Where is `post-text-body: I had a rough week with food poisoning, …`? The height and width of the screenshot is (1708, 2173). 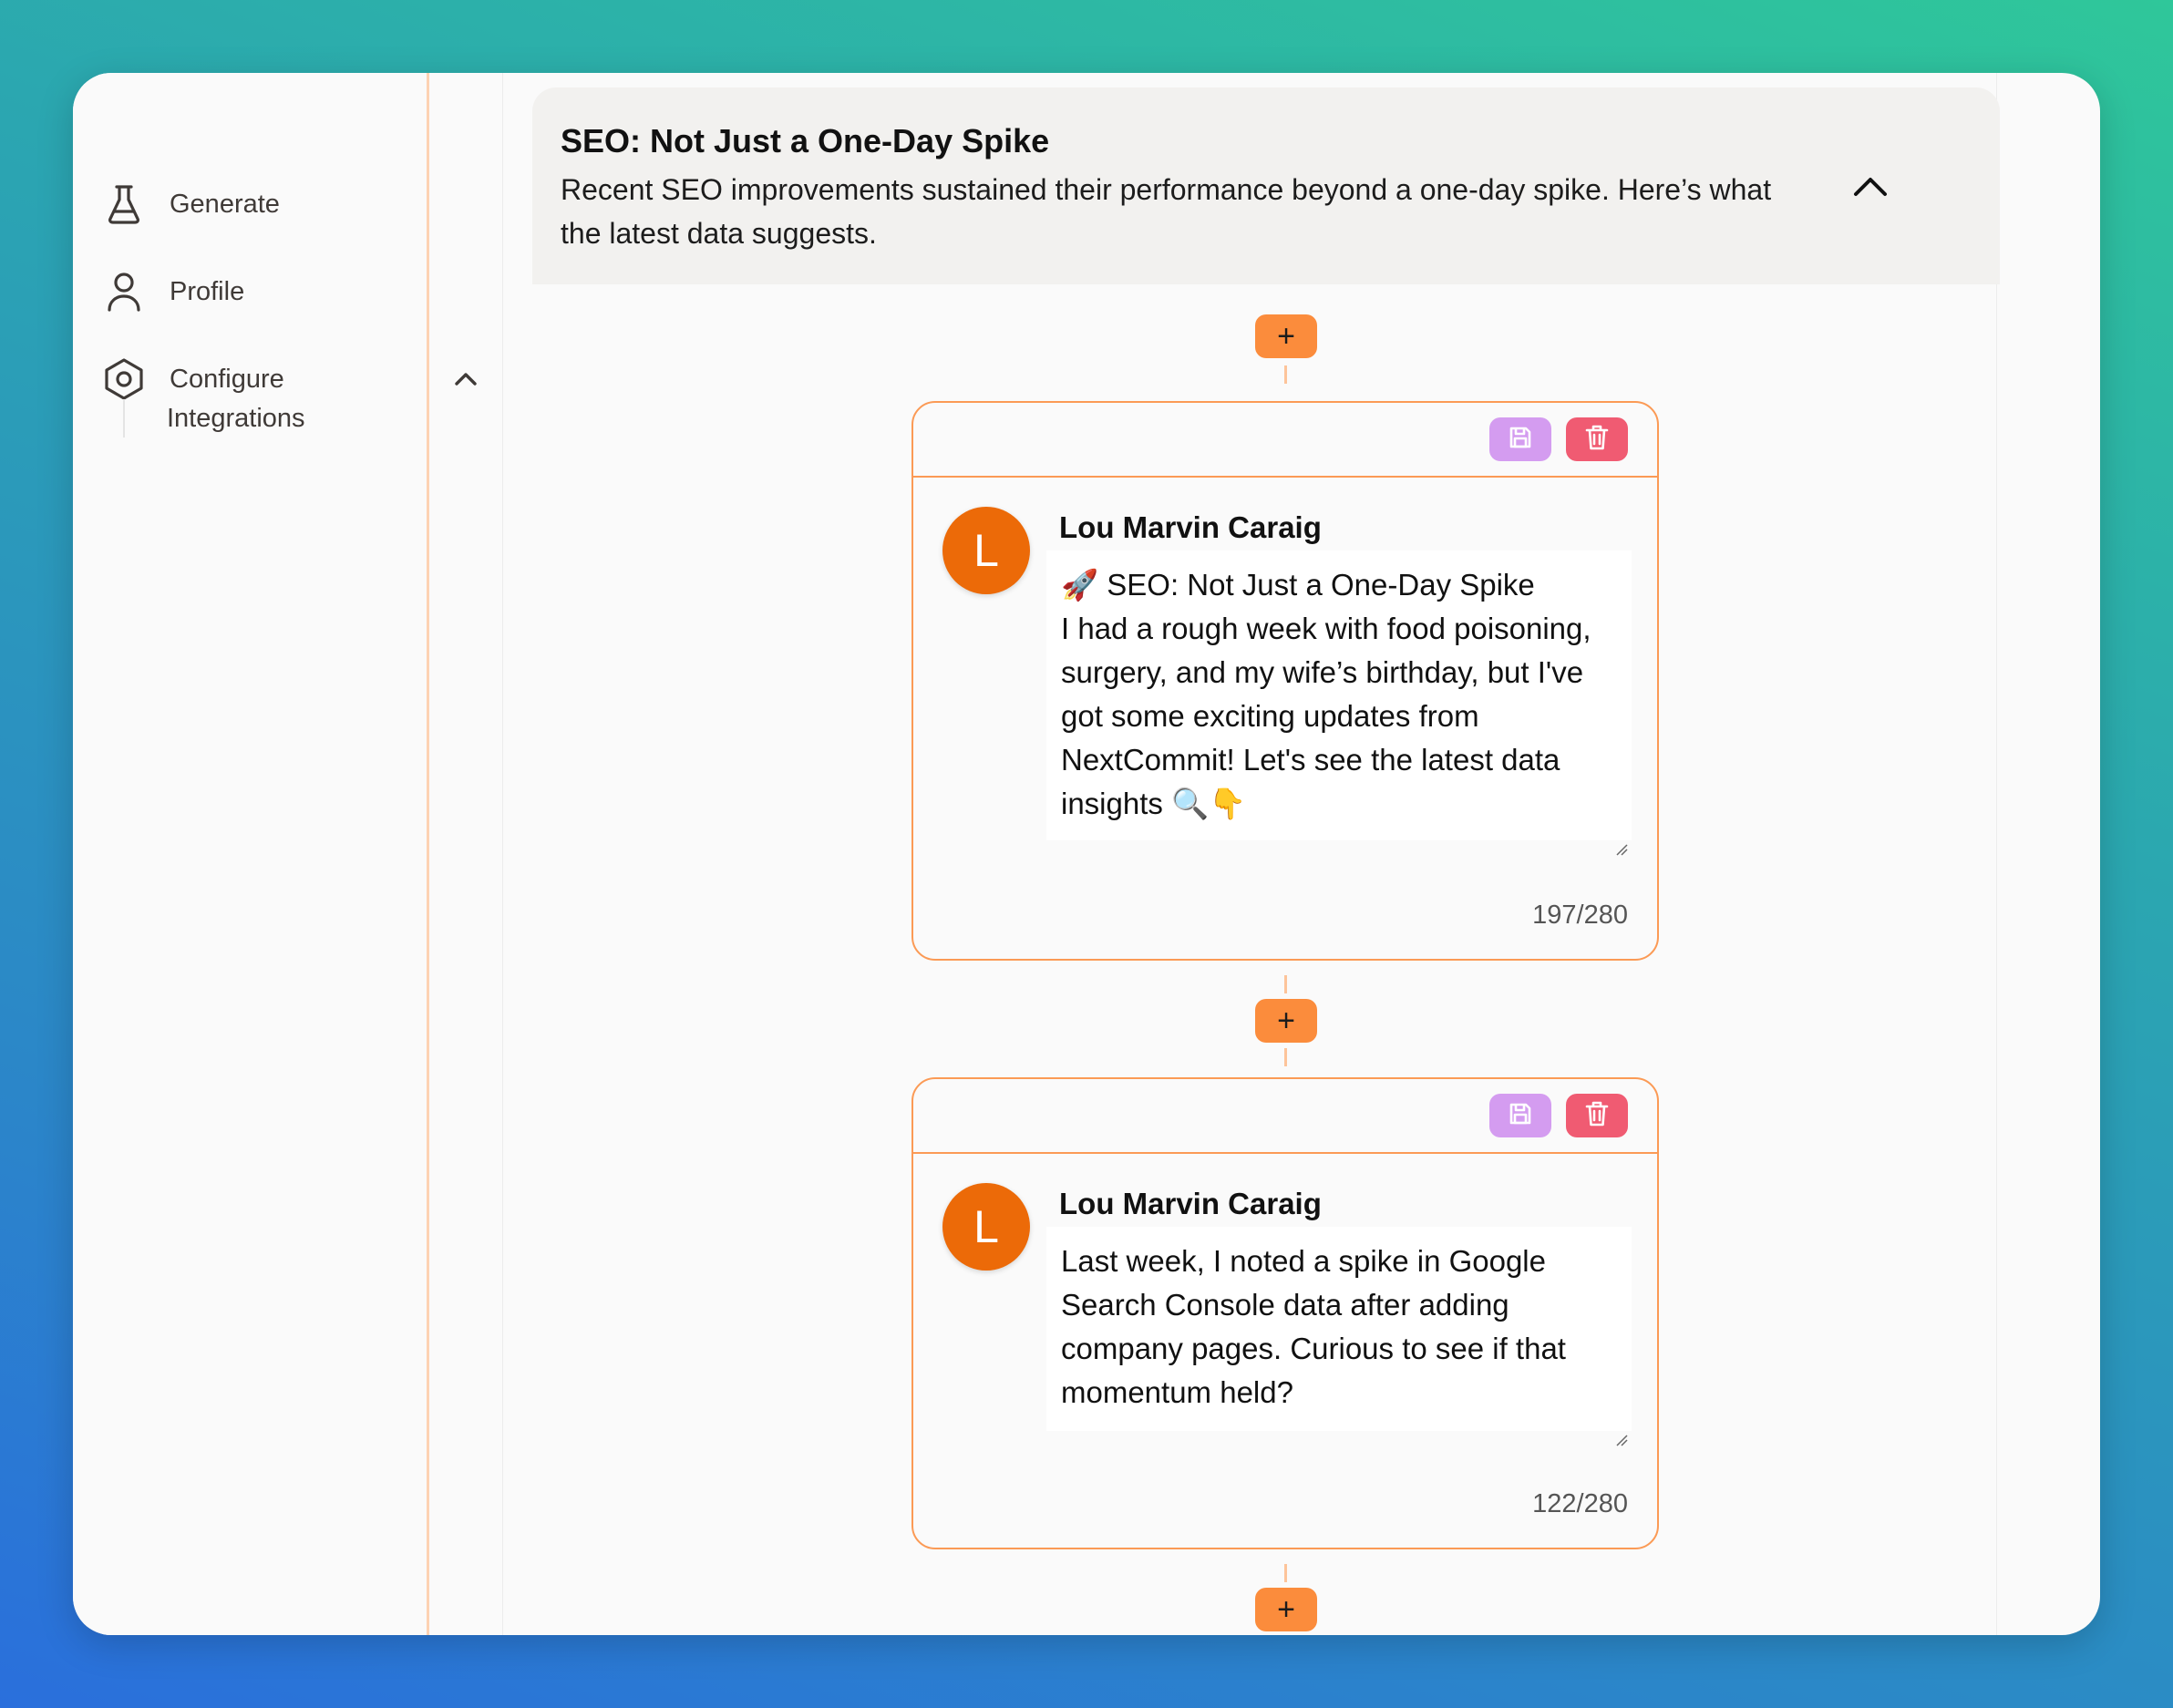 post-text-body: I had a rough week with food poisoning, … is located at coordinates (1326, 716).